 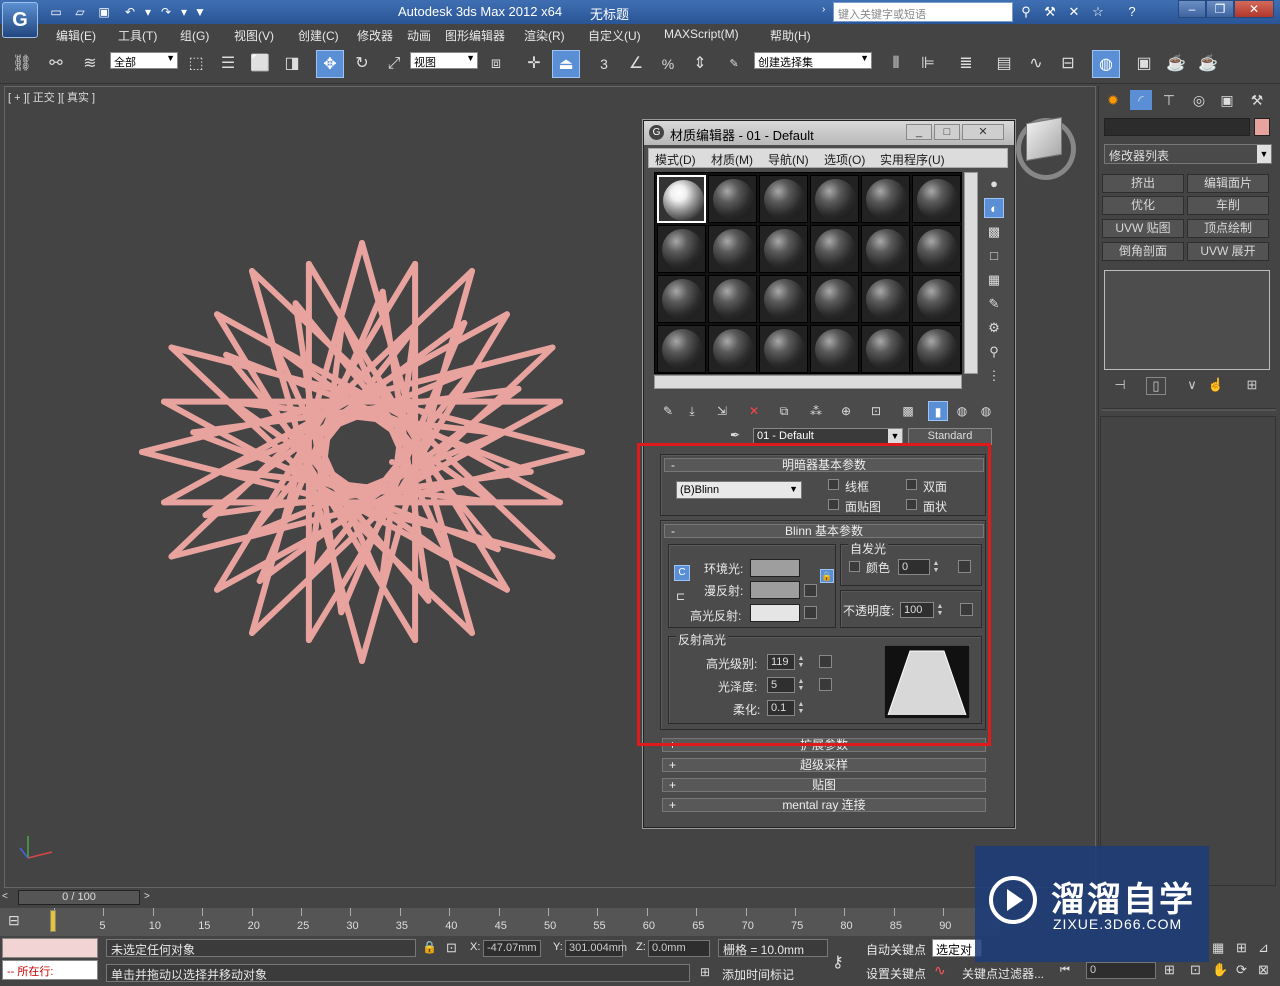 I want to click on set-key-button: 设置关键点, so click(x=896, y=973).